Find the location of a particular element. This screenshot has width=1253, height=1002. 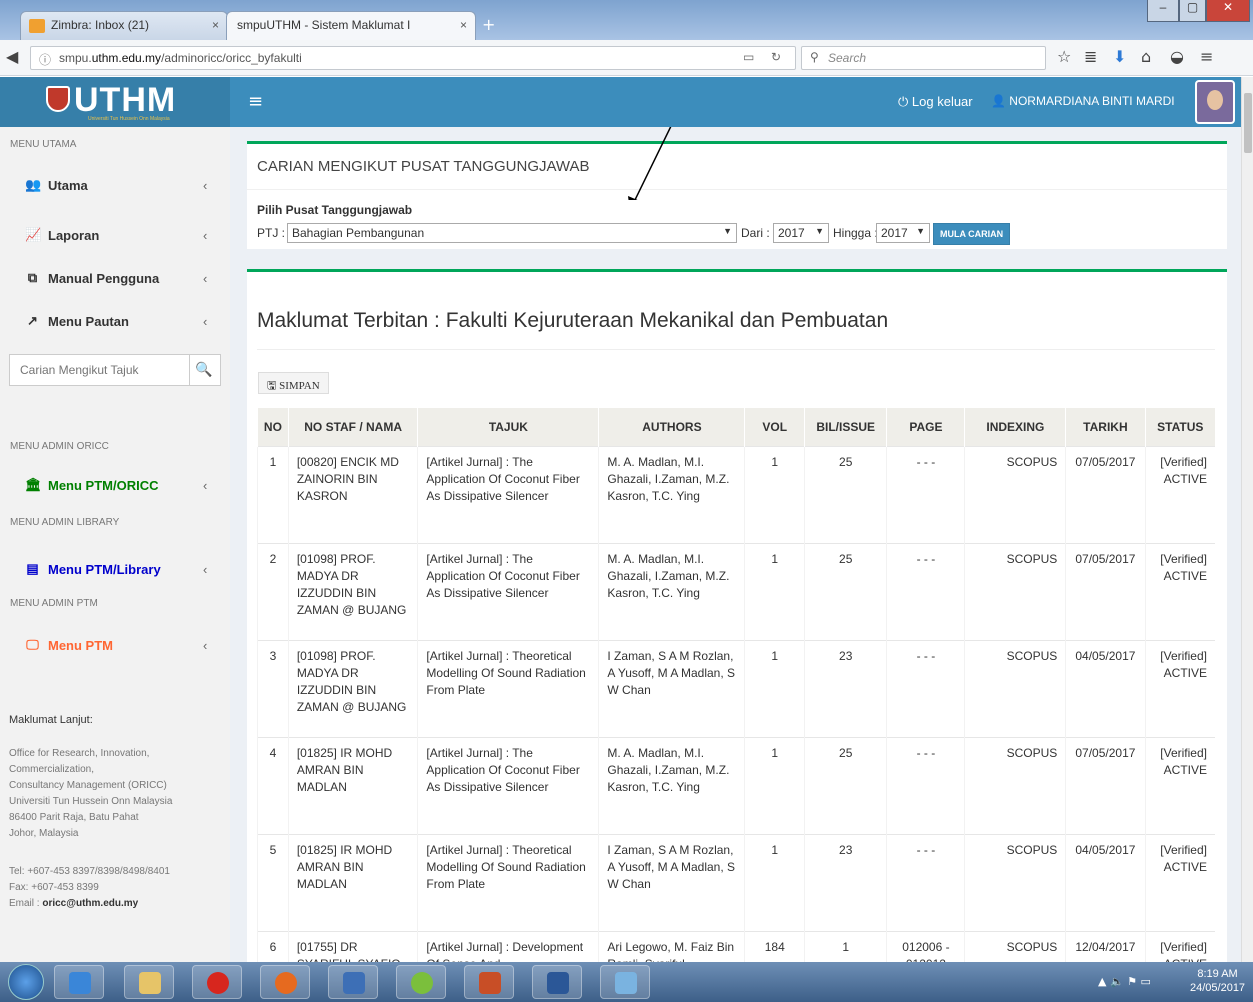

cell-no: 3 is located at coordinates (273, 688).